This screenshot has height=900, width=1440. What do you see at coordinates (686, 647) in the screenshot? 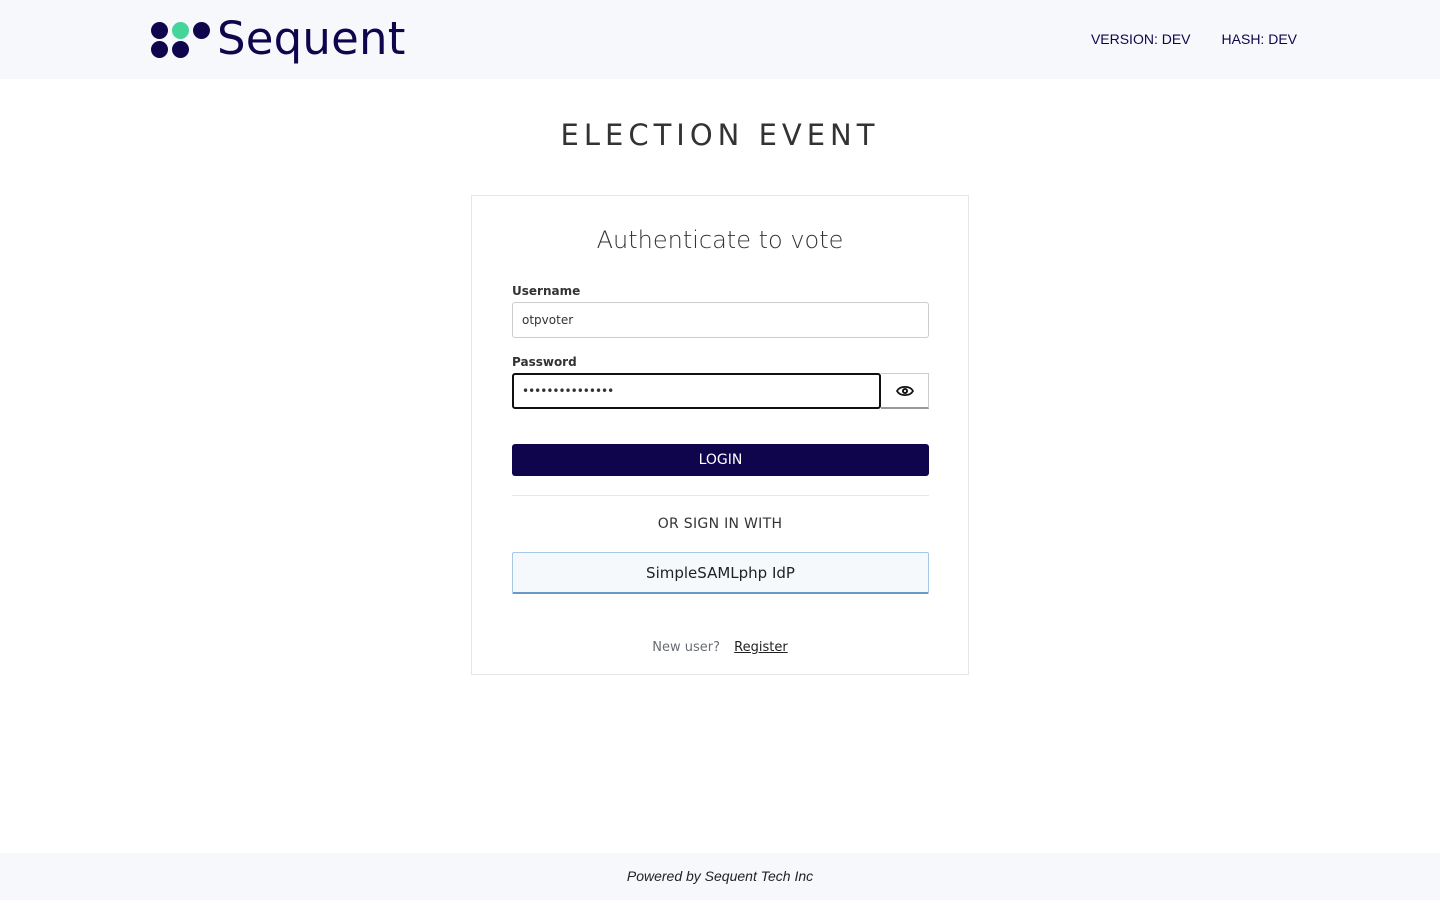
I see `new-user-text: New user?` at bounding box center [686, 647].